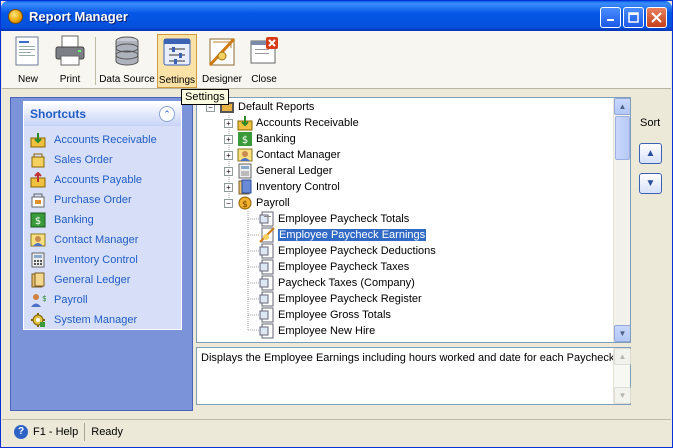 The image size is (673, 448). Describe the element at coordinates (278, 171) in the screenshot. I see `tree-category-general-ledger: + General Ledger` at that location.